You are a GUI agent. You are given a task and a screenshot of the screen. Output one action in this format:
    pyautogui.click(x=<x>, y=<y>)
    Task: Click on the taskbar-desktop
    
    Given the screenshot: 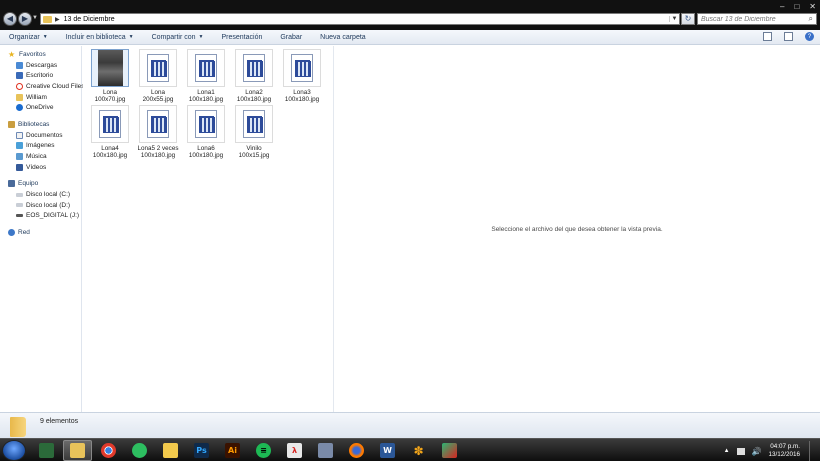 What is the action you would take?
    pyautogui.click(x=46, y=450)
    